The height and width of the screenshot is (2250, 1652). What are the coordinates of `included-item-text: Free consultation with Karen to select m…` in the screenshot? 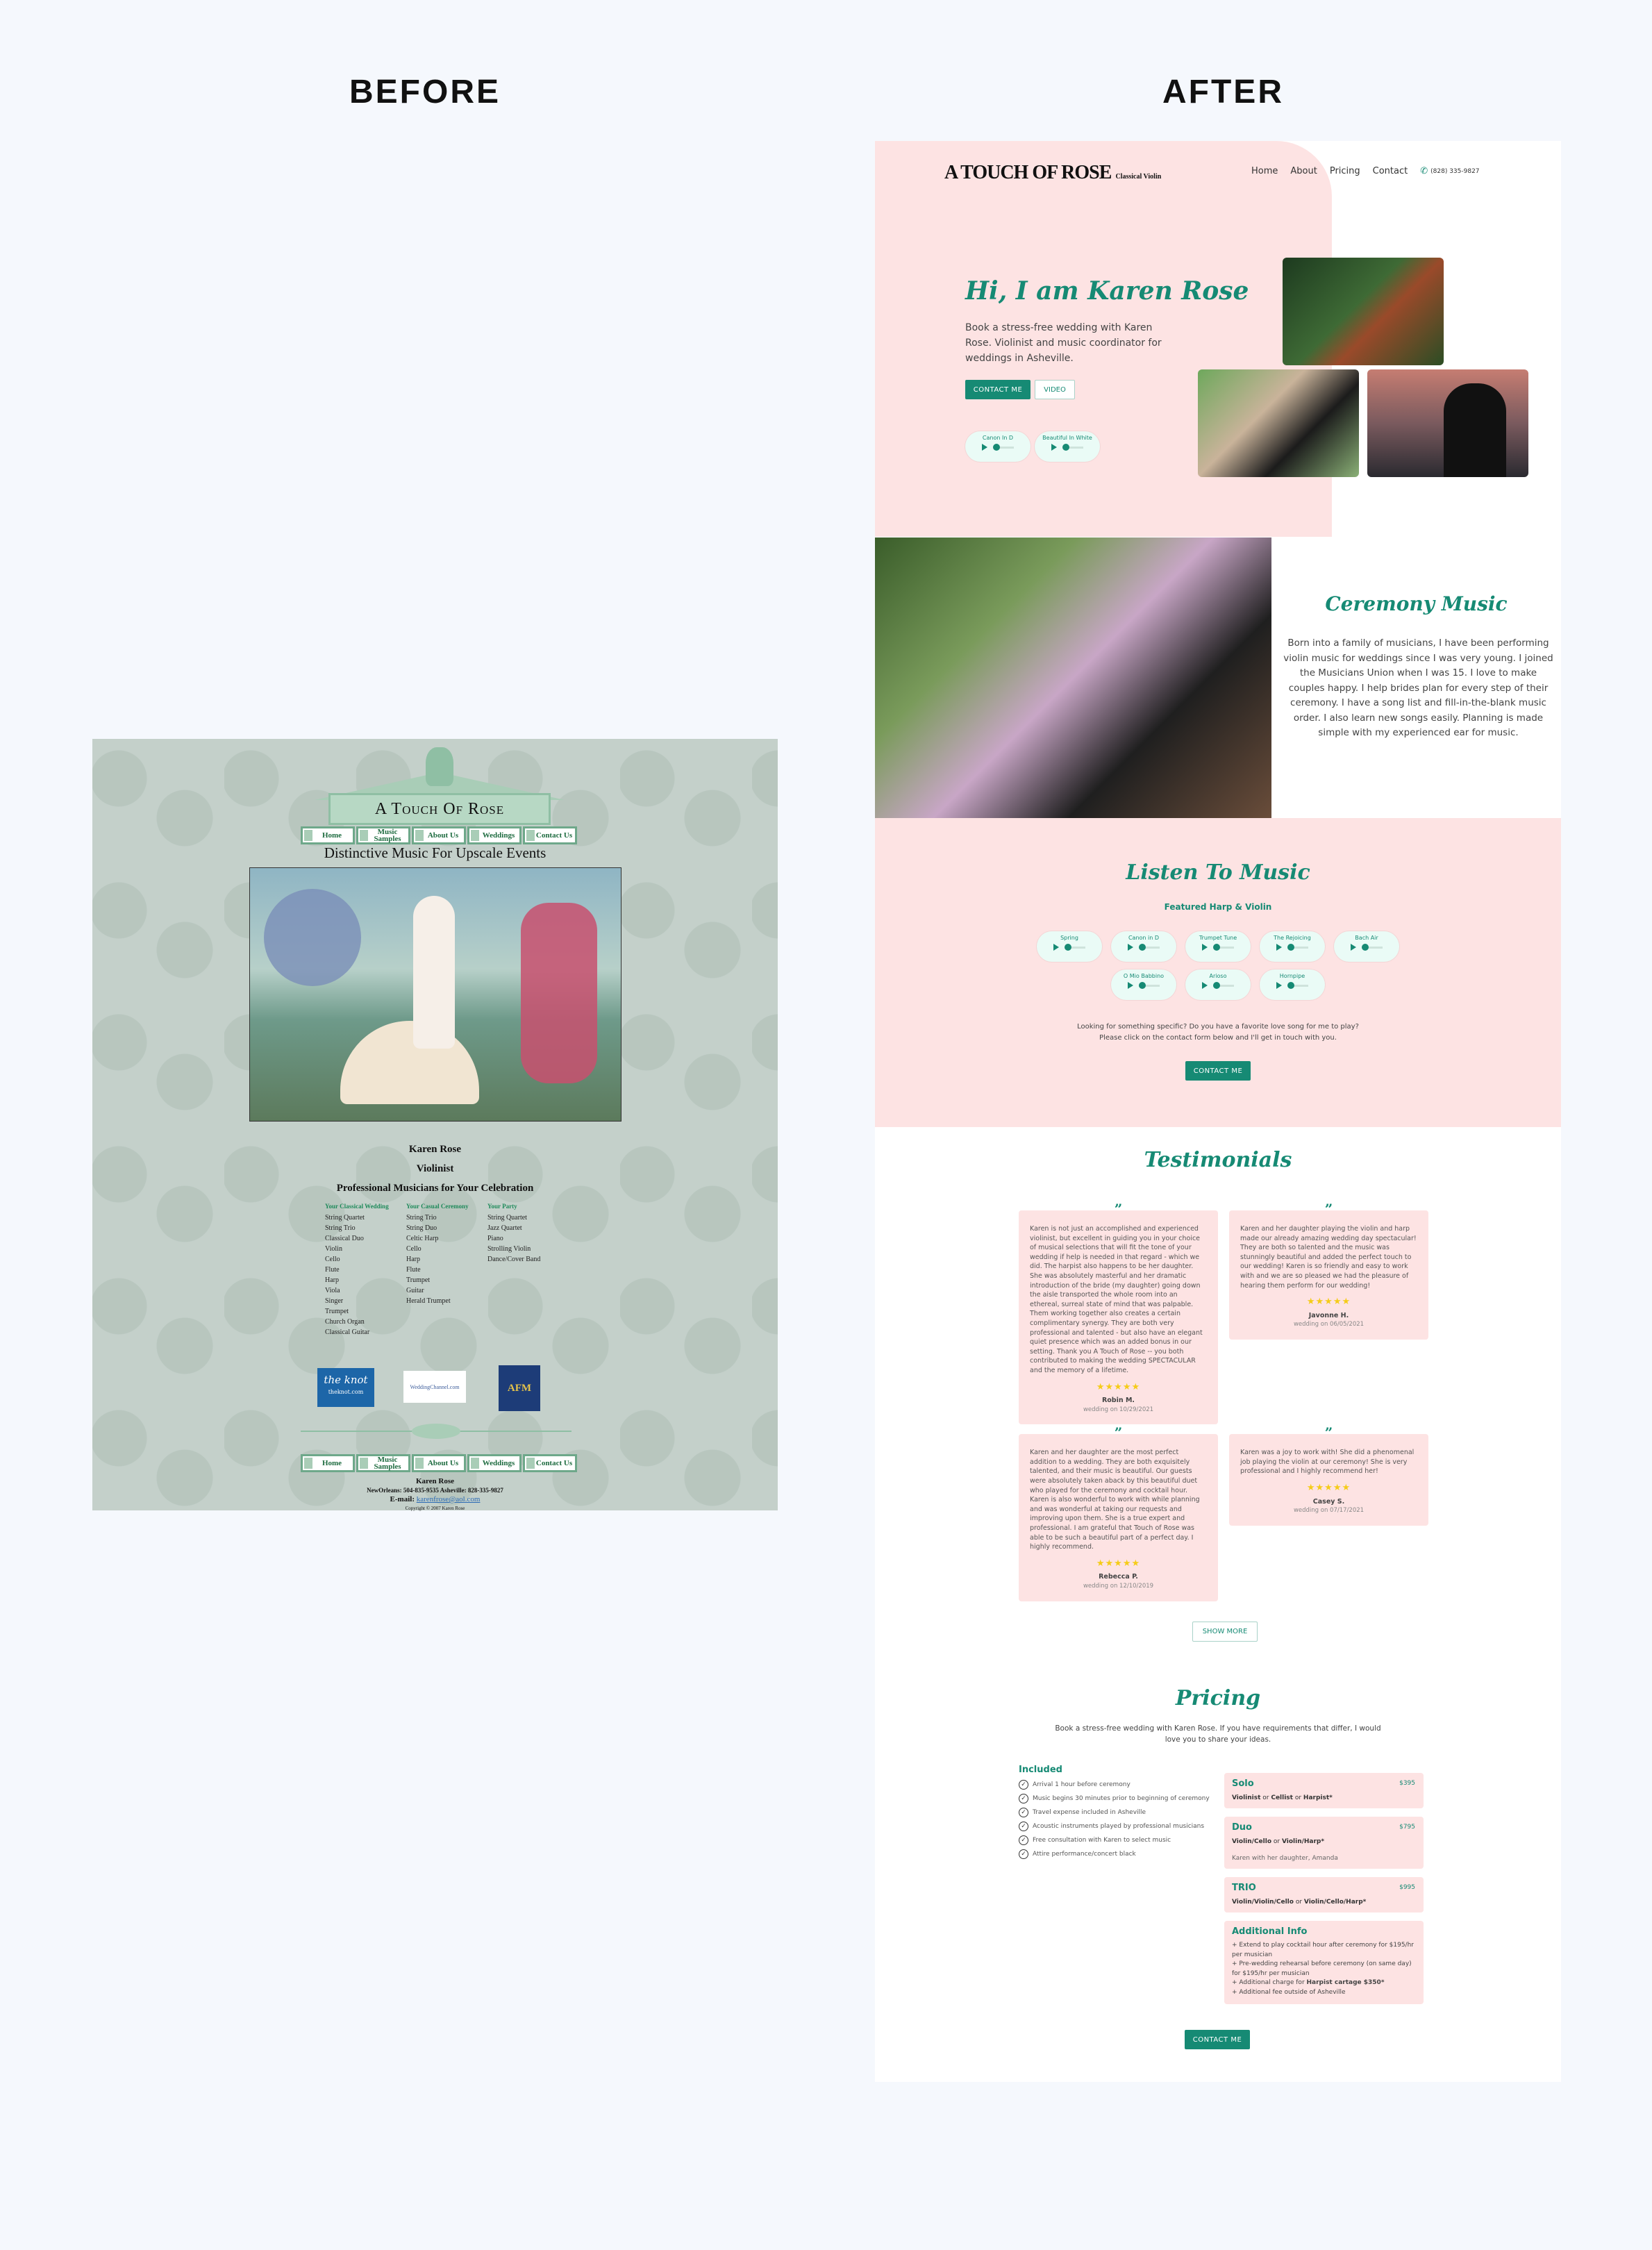 It's located at (1102, 1840).